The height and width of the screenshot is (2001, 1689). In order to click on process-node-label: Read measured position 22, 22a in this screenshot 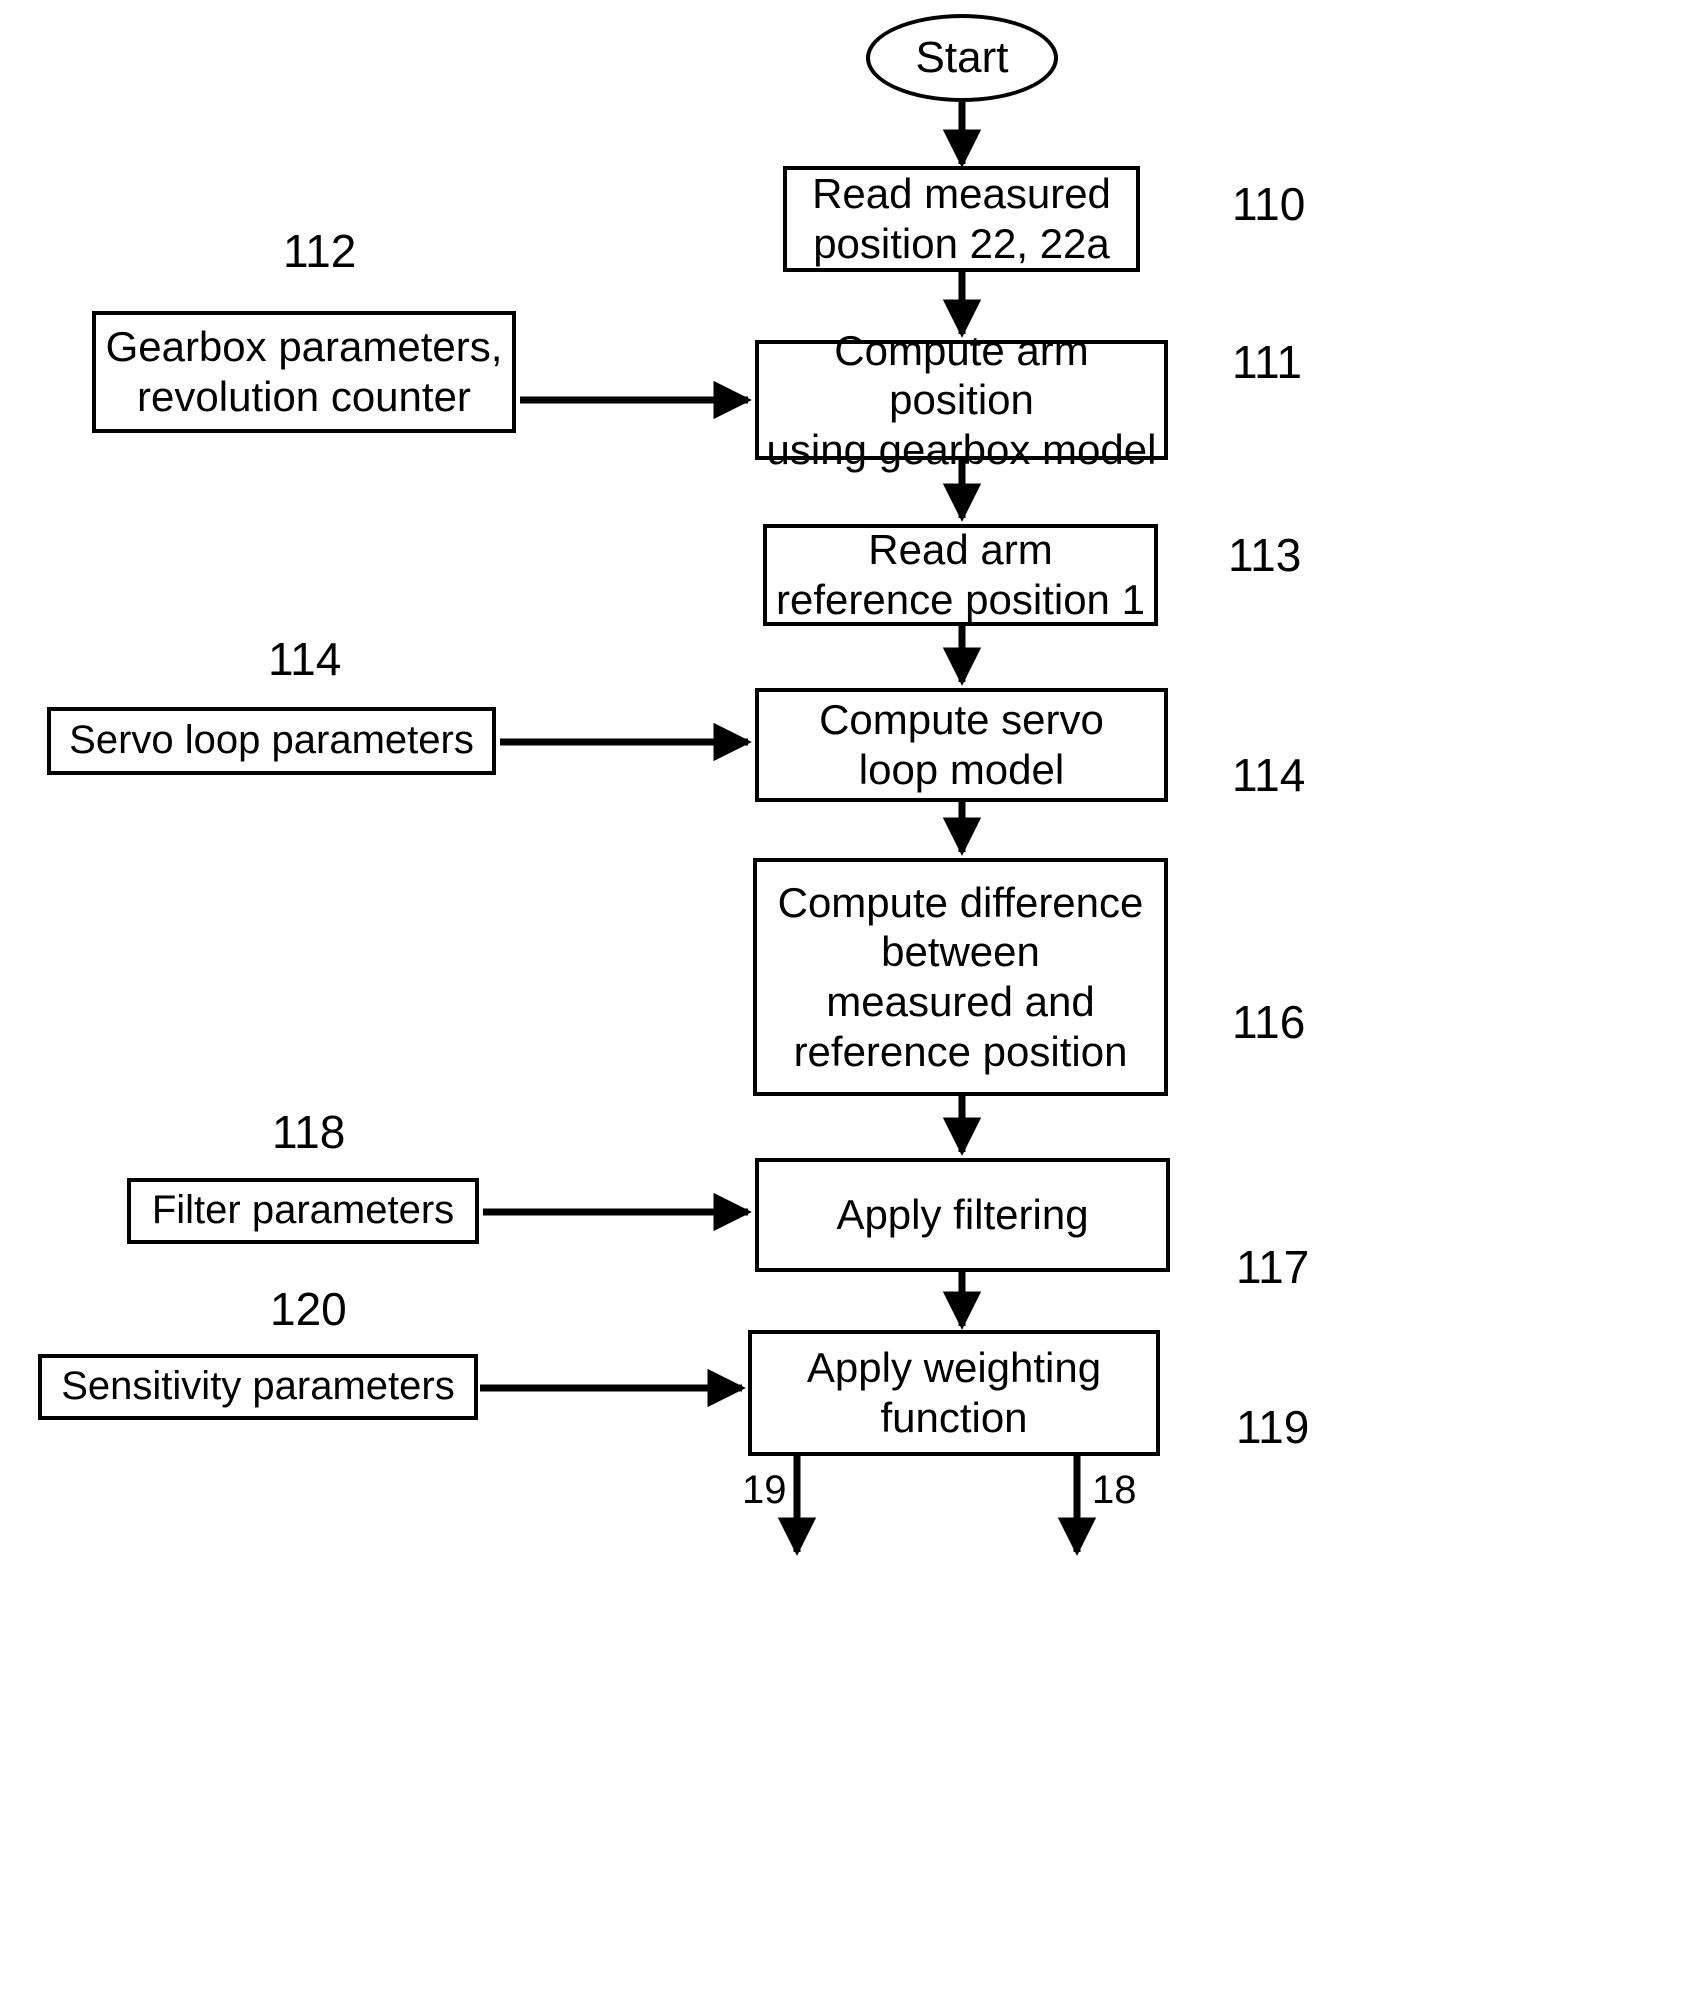, I will do `click(961, 218)`.